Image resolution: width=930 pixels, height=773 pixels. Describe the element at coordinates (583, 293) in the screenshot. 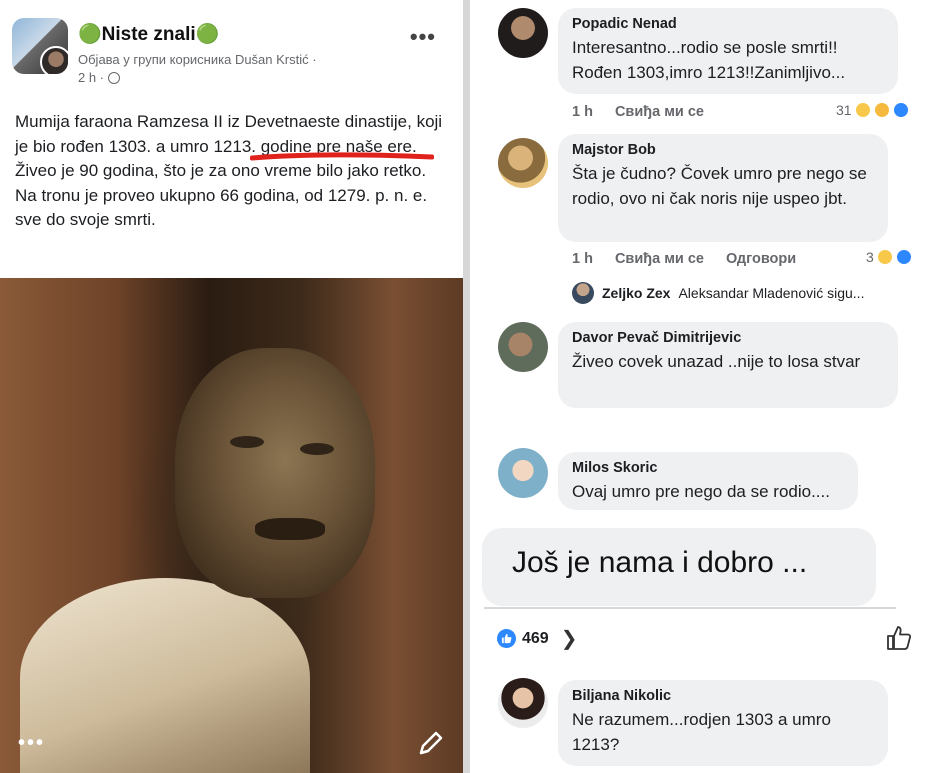

I see `reply-avatar` at that location.